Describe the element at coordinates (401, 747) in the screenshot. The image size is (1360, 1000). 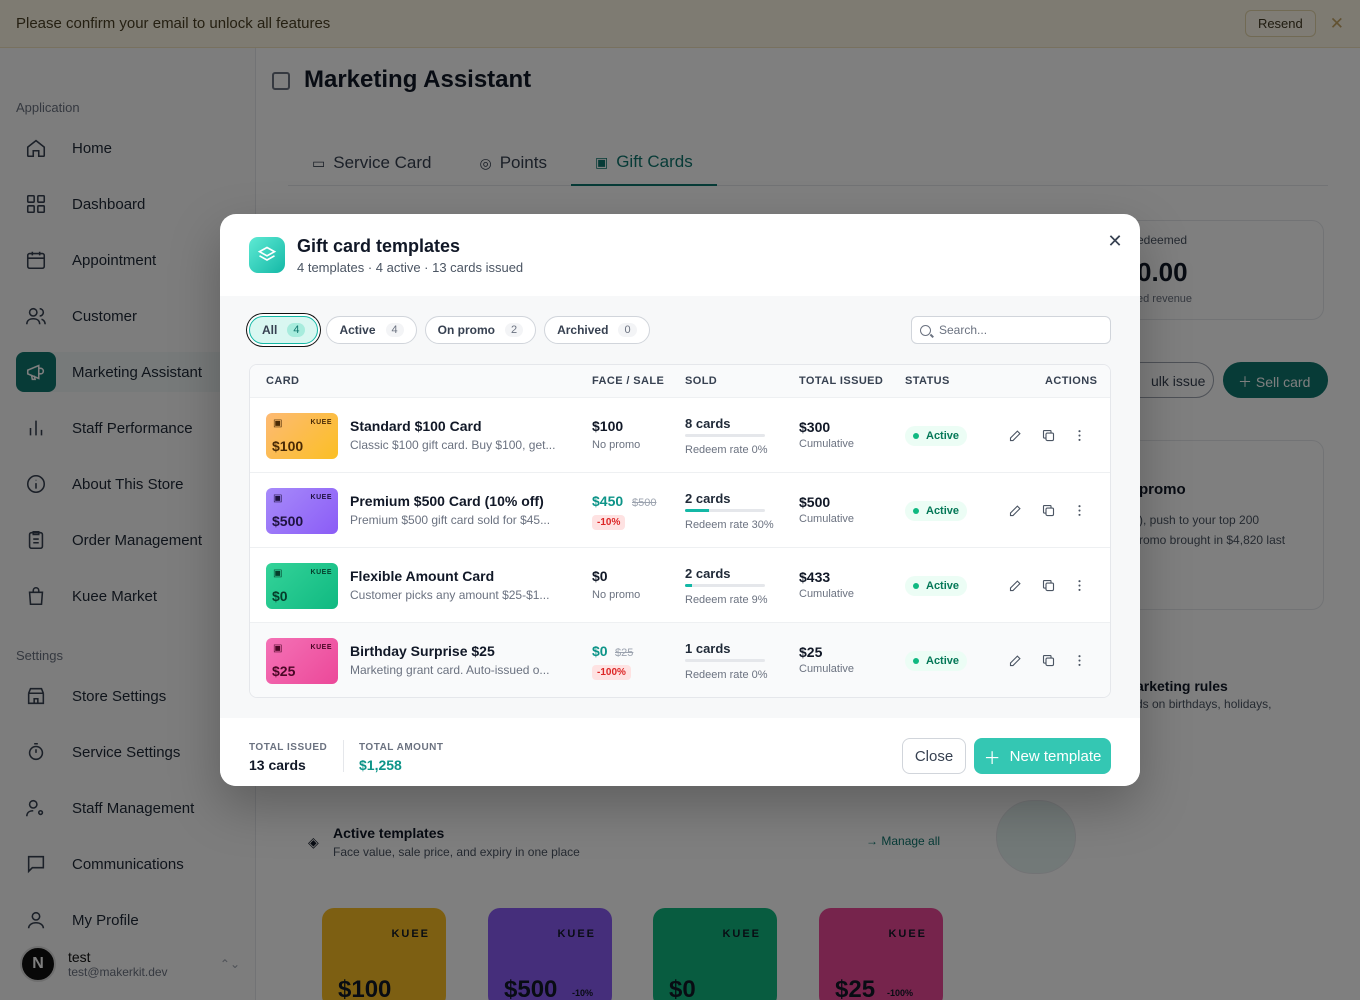
I see `total-amount-label: TOTAL AMOUNT` at that location.